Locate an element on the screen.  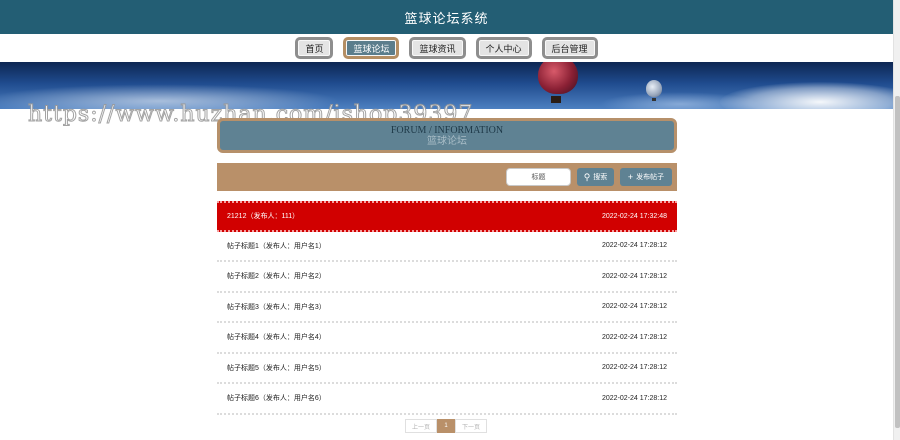
nav-item-forum: 篮球论坛 is located at coordinates (371, 48).